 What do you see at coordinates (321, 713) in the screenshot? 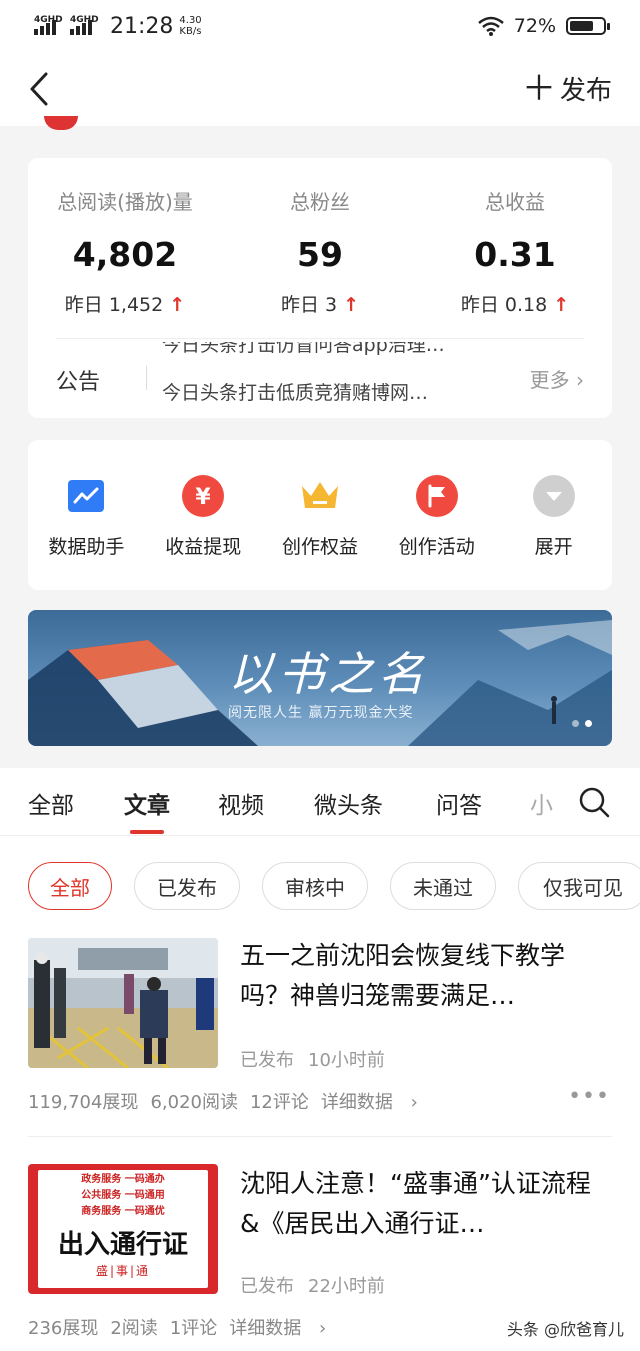
I see `banner-subtitle: 阅无限人生 赢万元现金大奖` at bounding box center [321, 713].